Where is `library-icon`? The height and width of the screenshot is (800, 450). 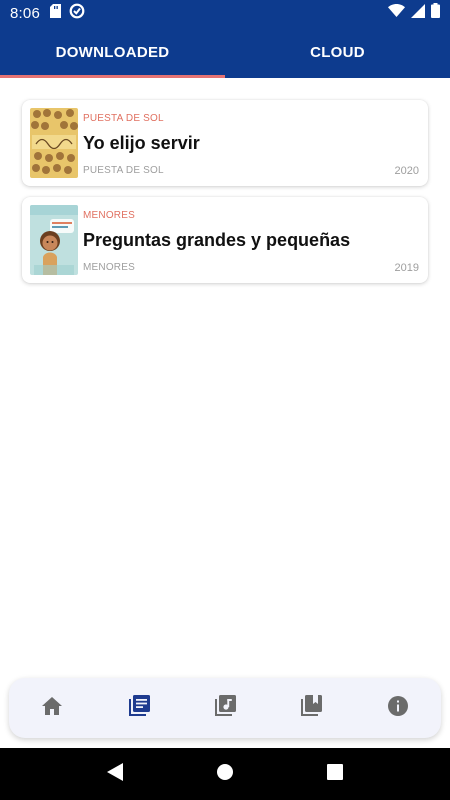
library-icon is located at coordinates (139, 708).